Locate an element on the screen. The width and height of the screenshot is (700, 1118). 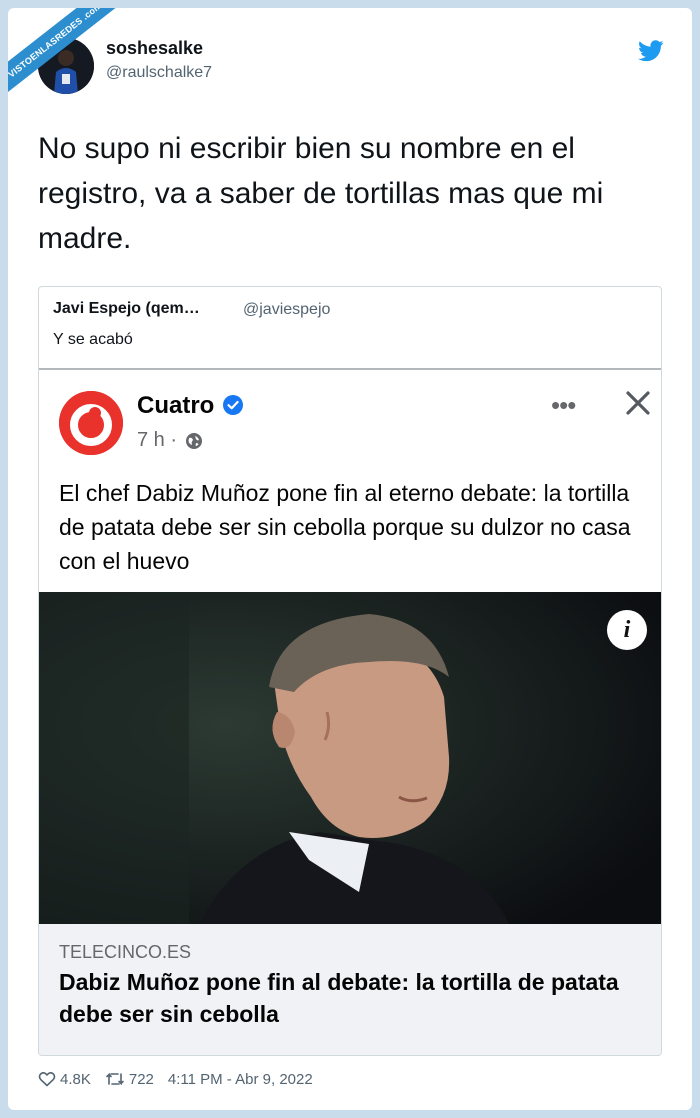
page-name: Cuatro is located at coordinates (175, 406).